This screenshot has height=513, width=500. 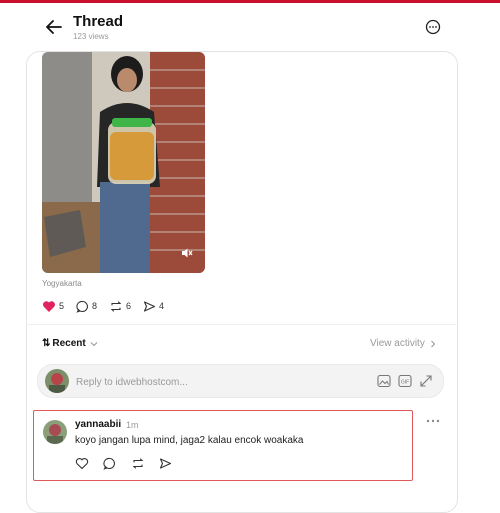 I want to click on comment-time: 1m, so click(x=132, y=425).